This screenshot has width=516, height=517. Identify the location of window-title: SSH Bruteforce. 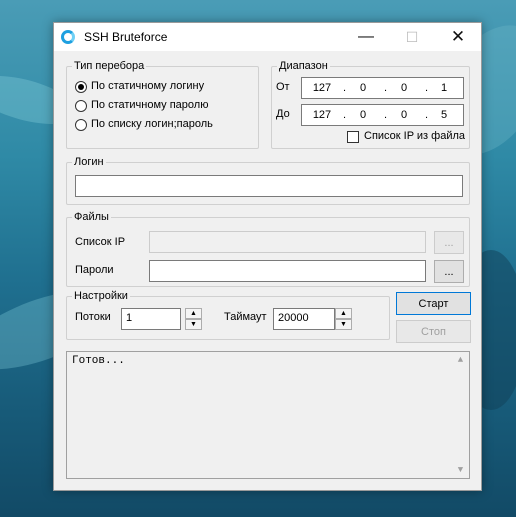
(126, 37).